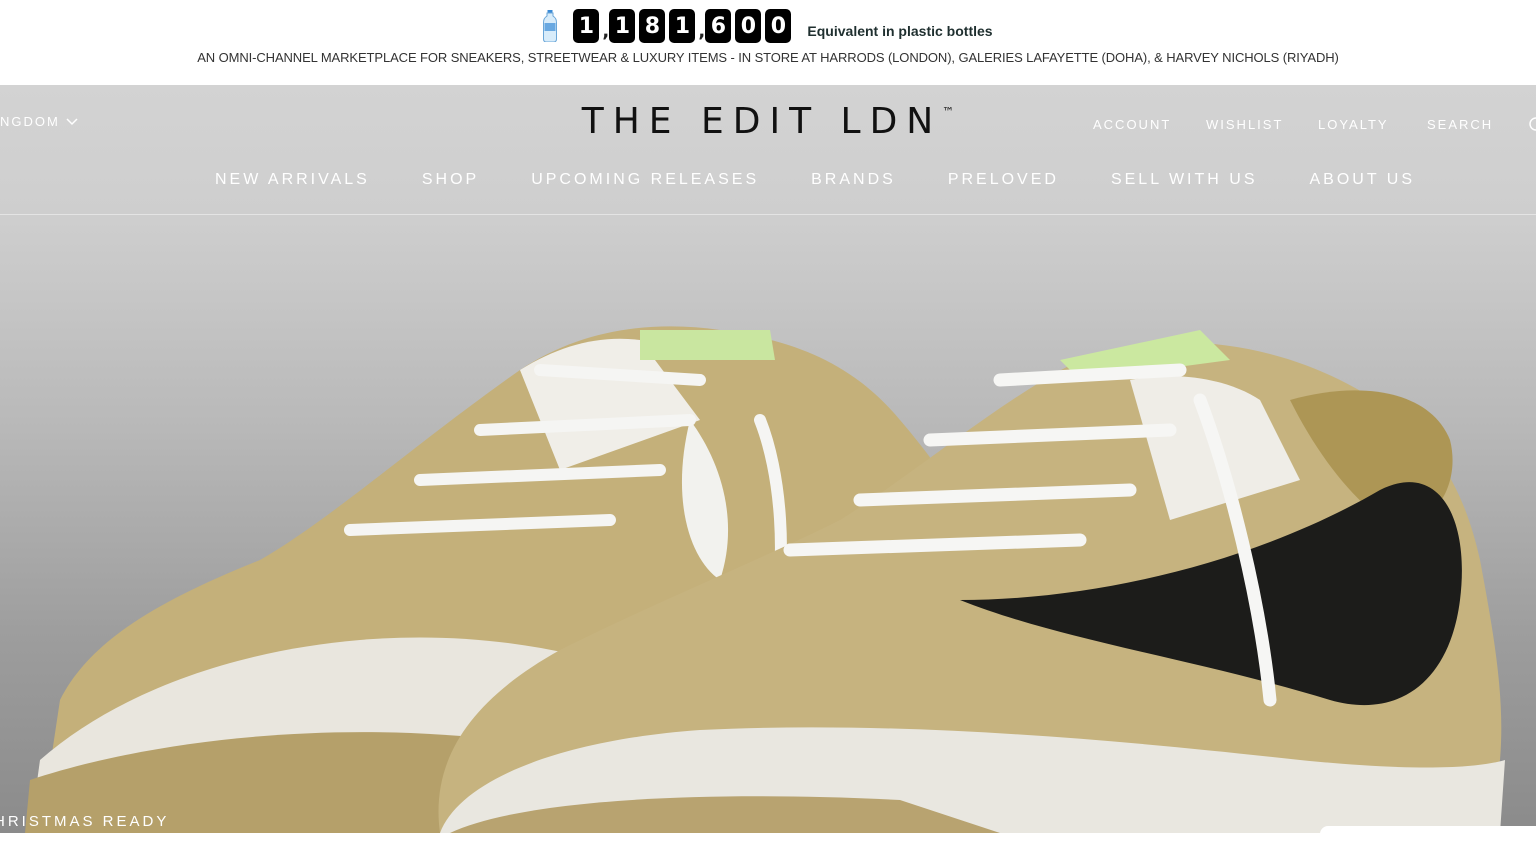 The height and width of the screenshot is (846, 1536). Describe the element at coordinates (1477, 124) in the screenshot. I see `search-link: SEARCH` at that location.